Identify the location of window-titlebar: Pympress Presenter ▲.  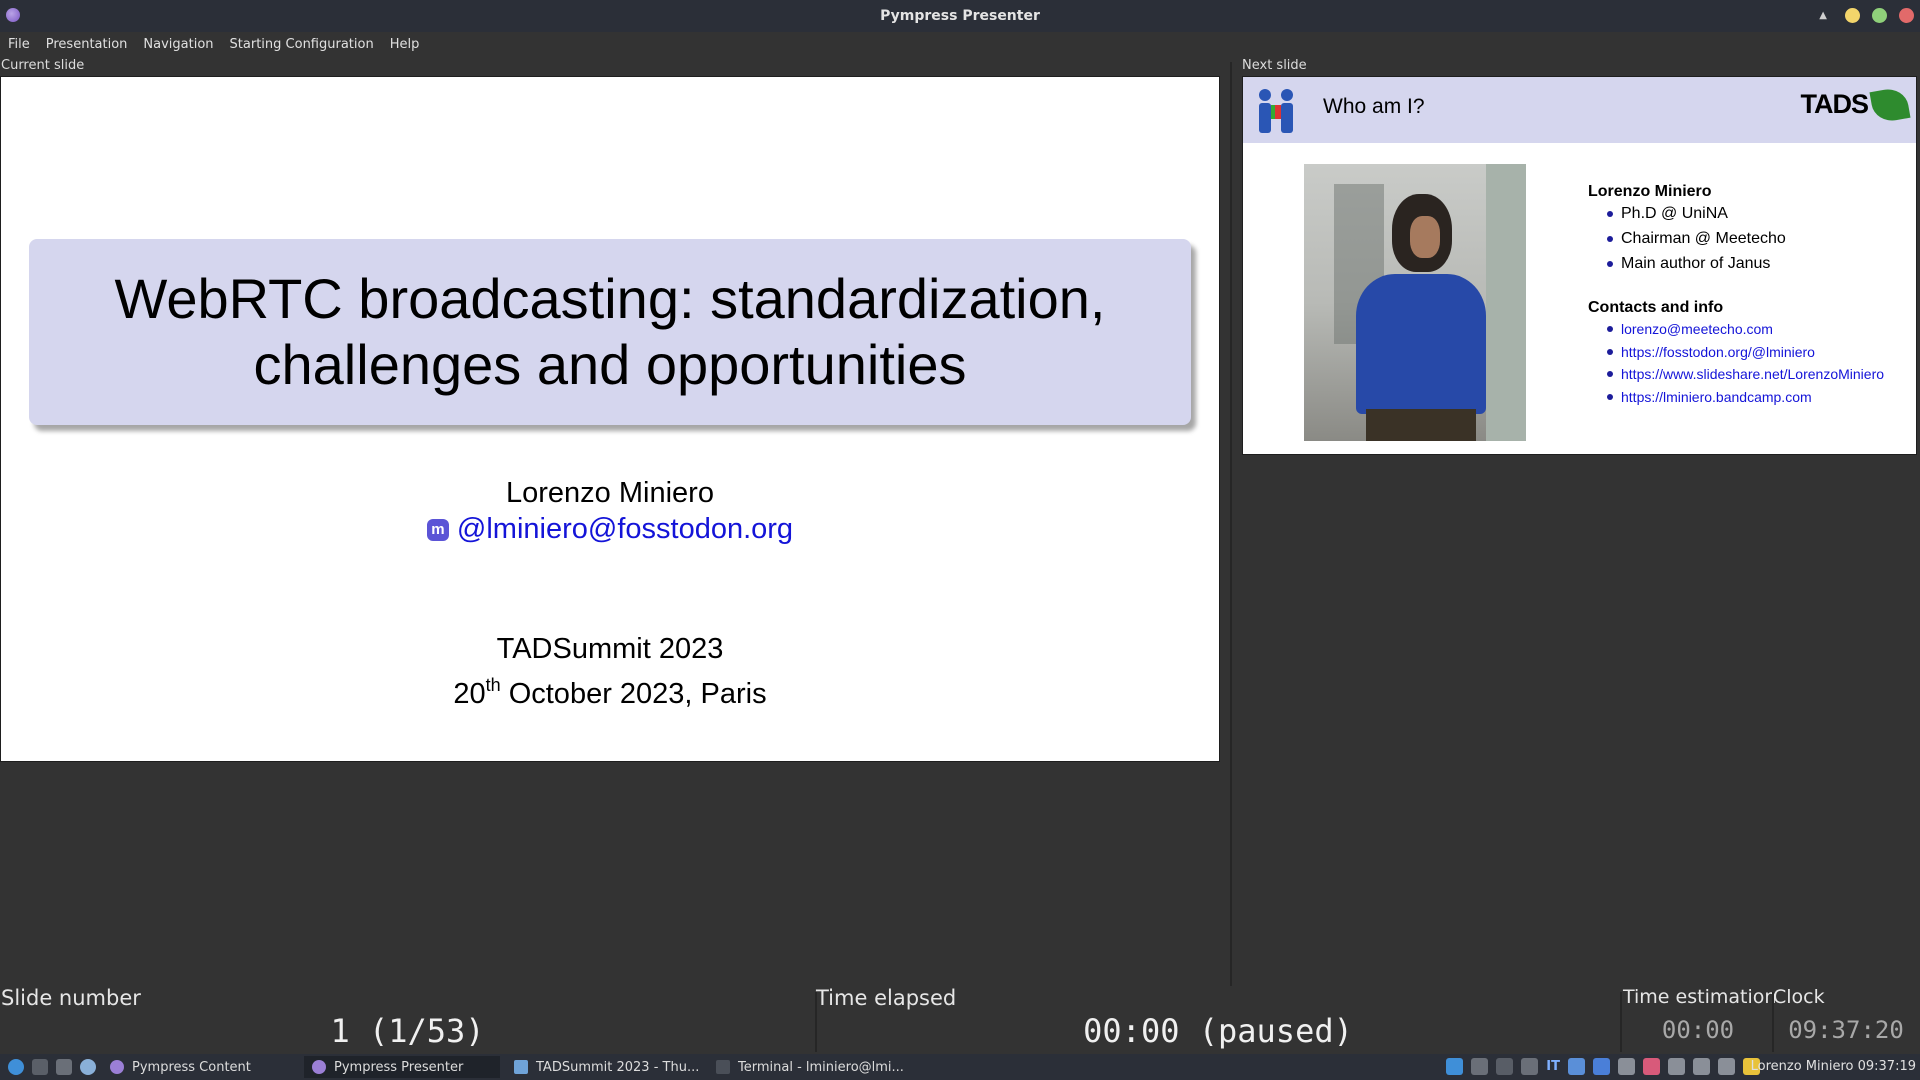
(960, 16).